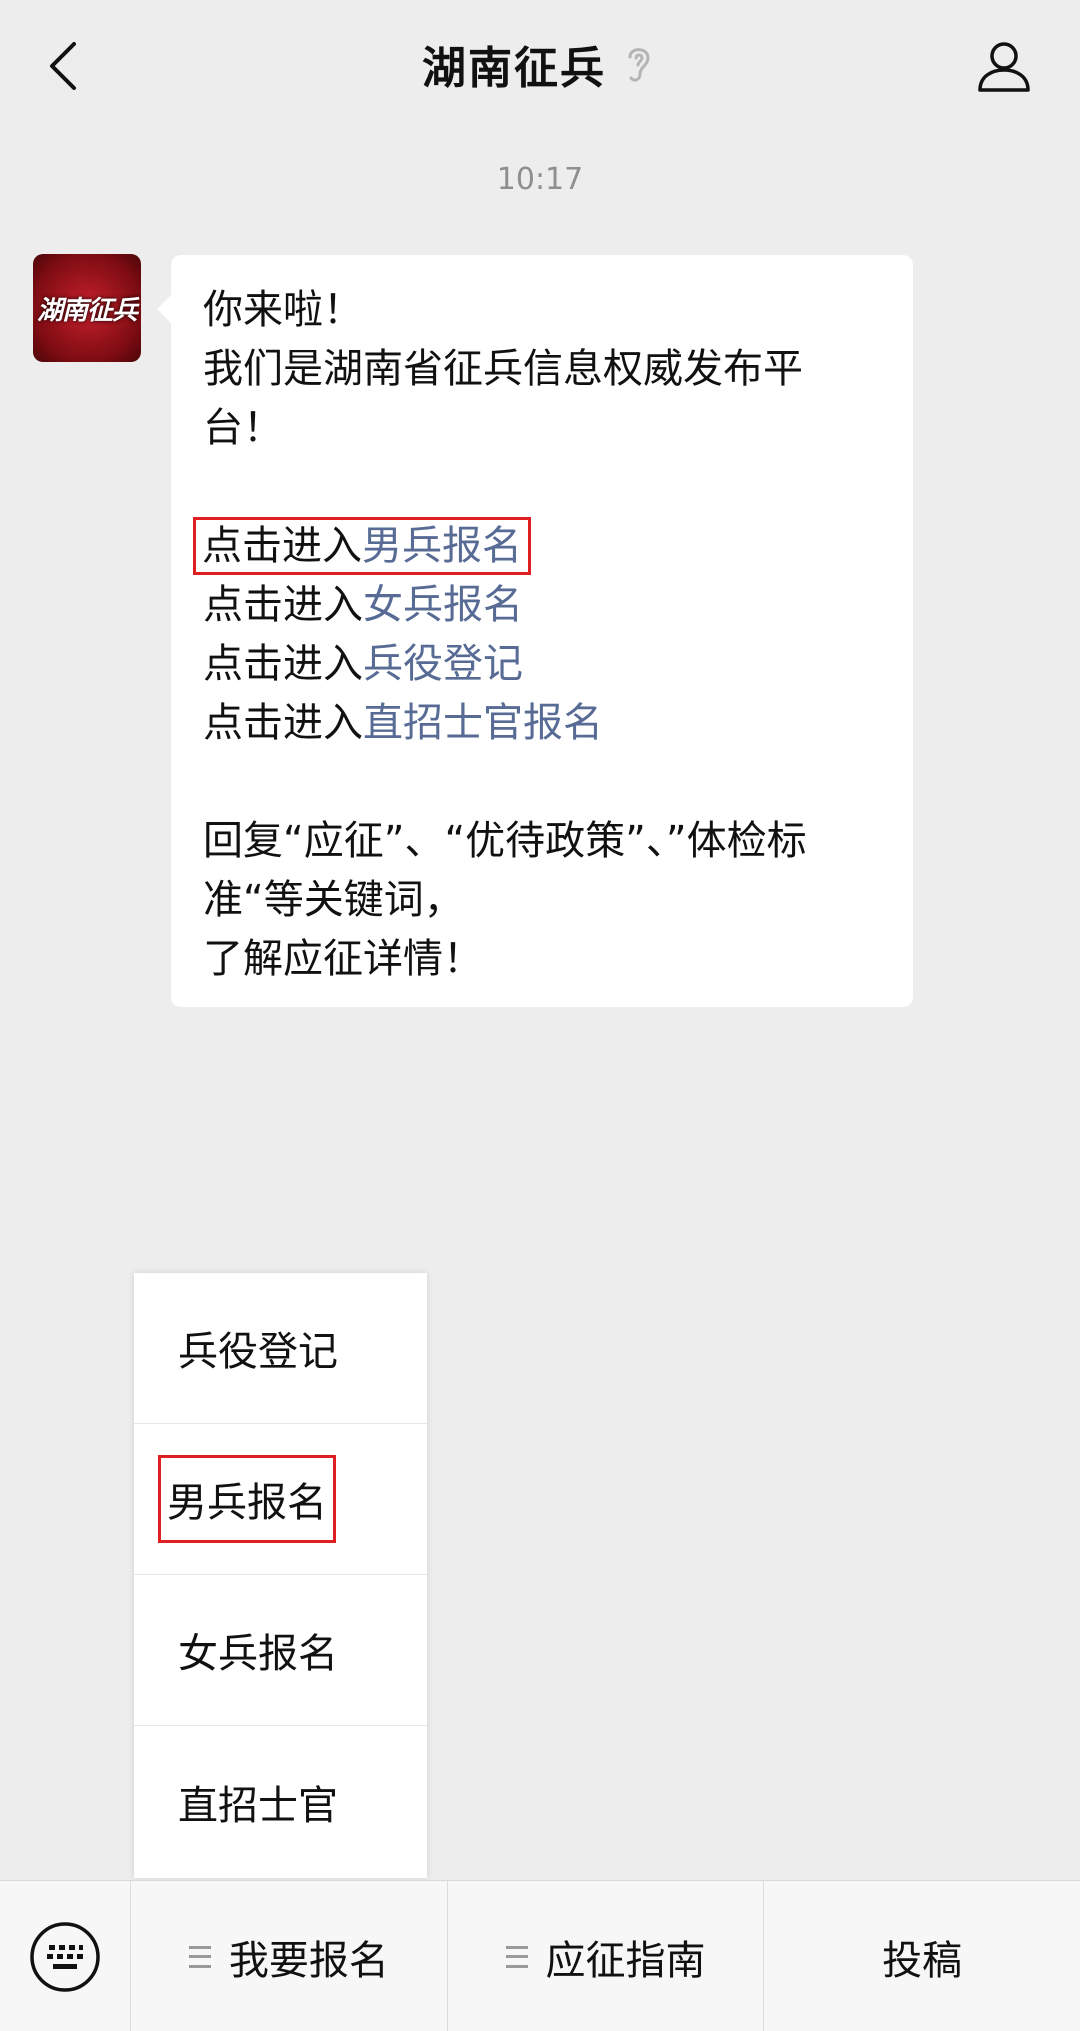  I want to click on link-row-registration: 点击进入兵役登记, so click(543, 664).